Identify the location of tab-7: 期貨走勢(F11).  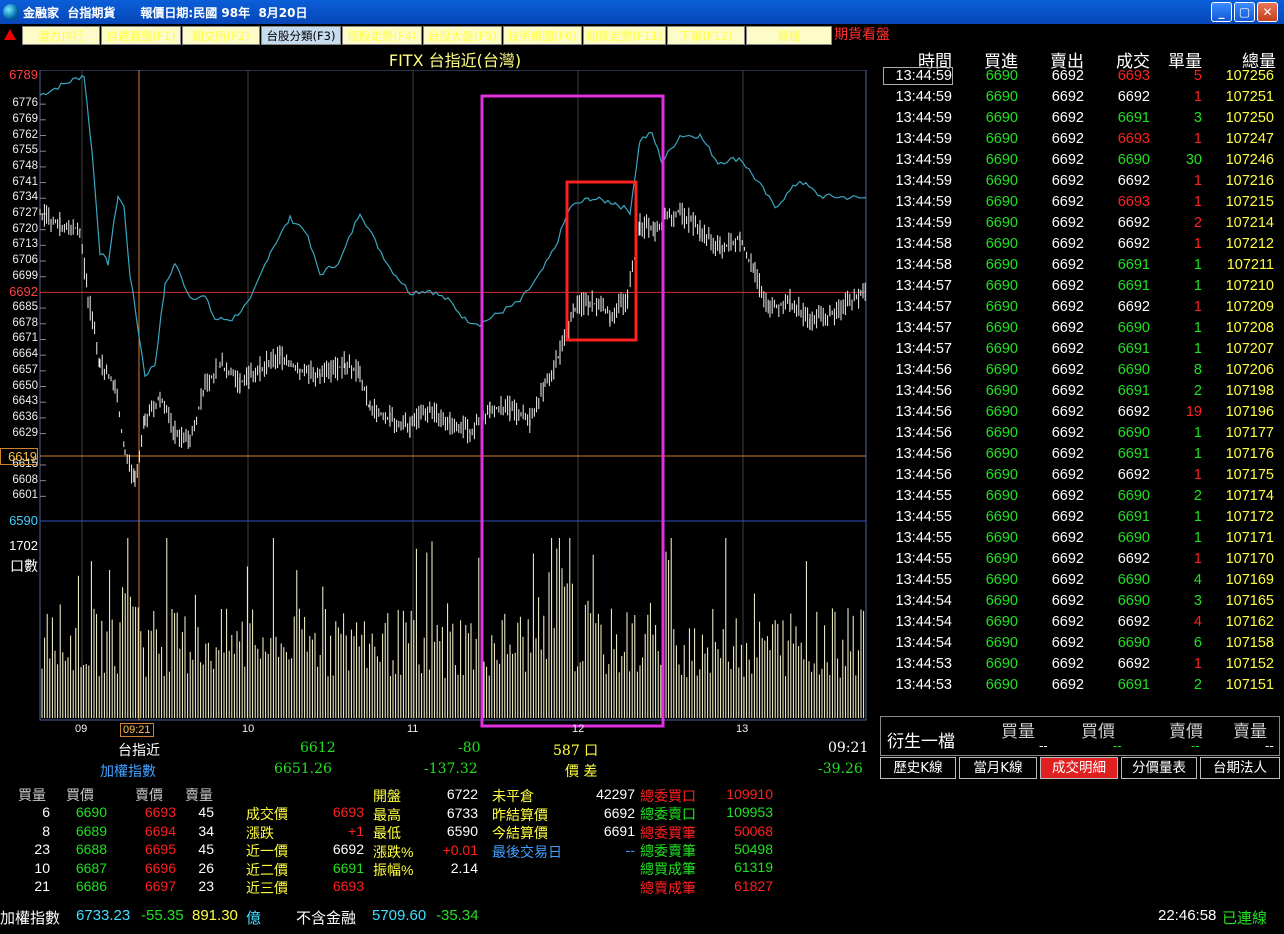
(624, 35).